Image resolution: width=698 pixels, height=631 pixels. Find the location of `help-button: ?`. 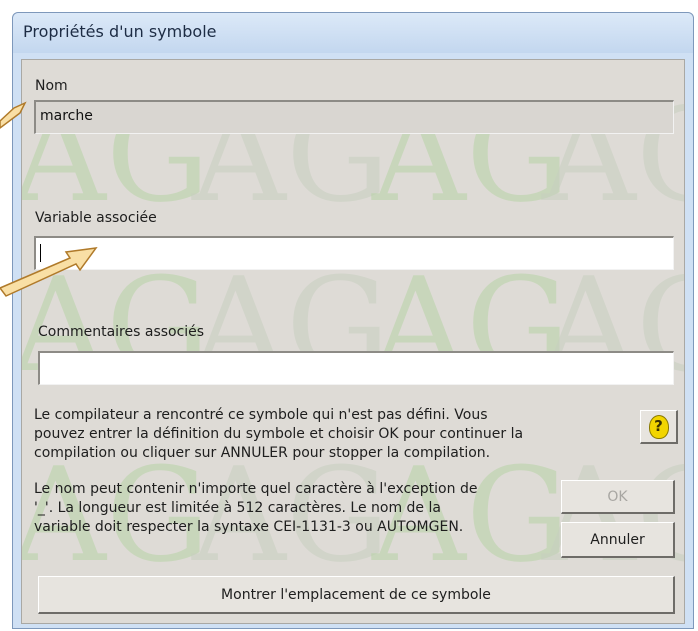

help-button: ? is located at coordinates (659, 427).